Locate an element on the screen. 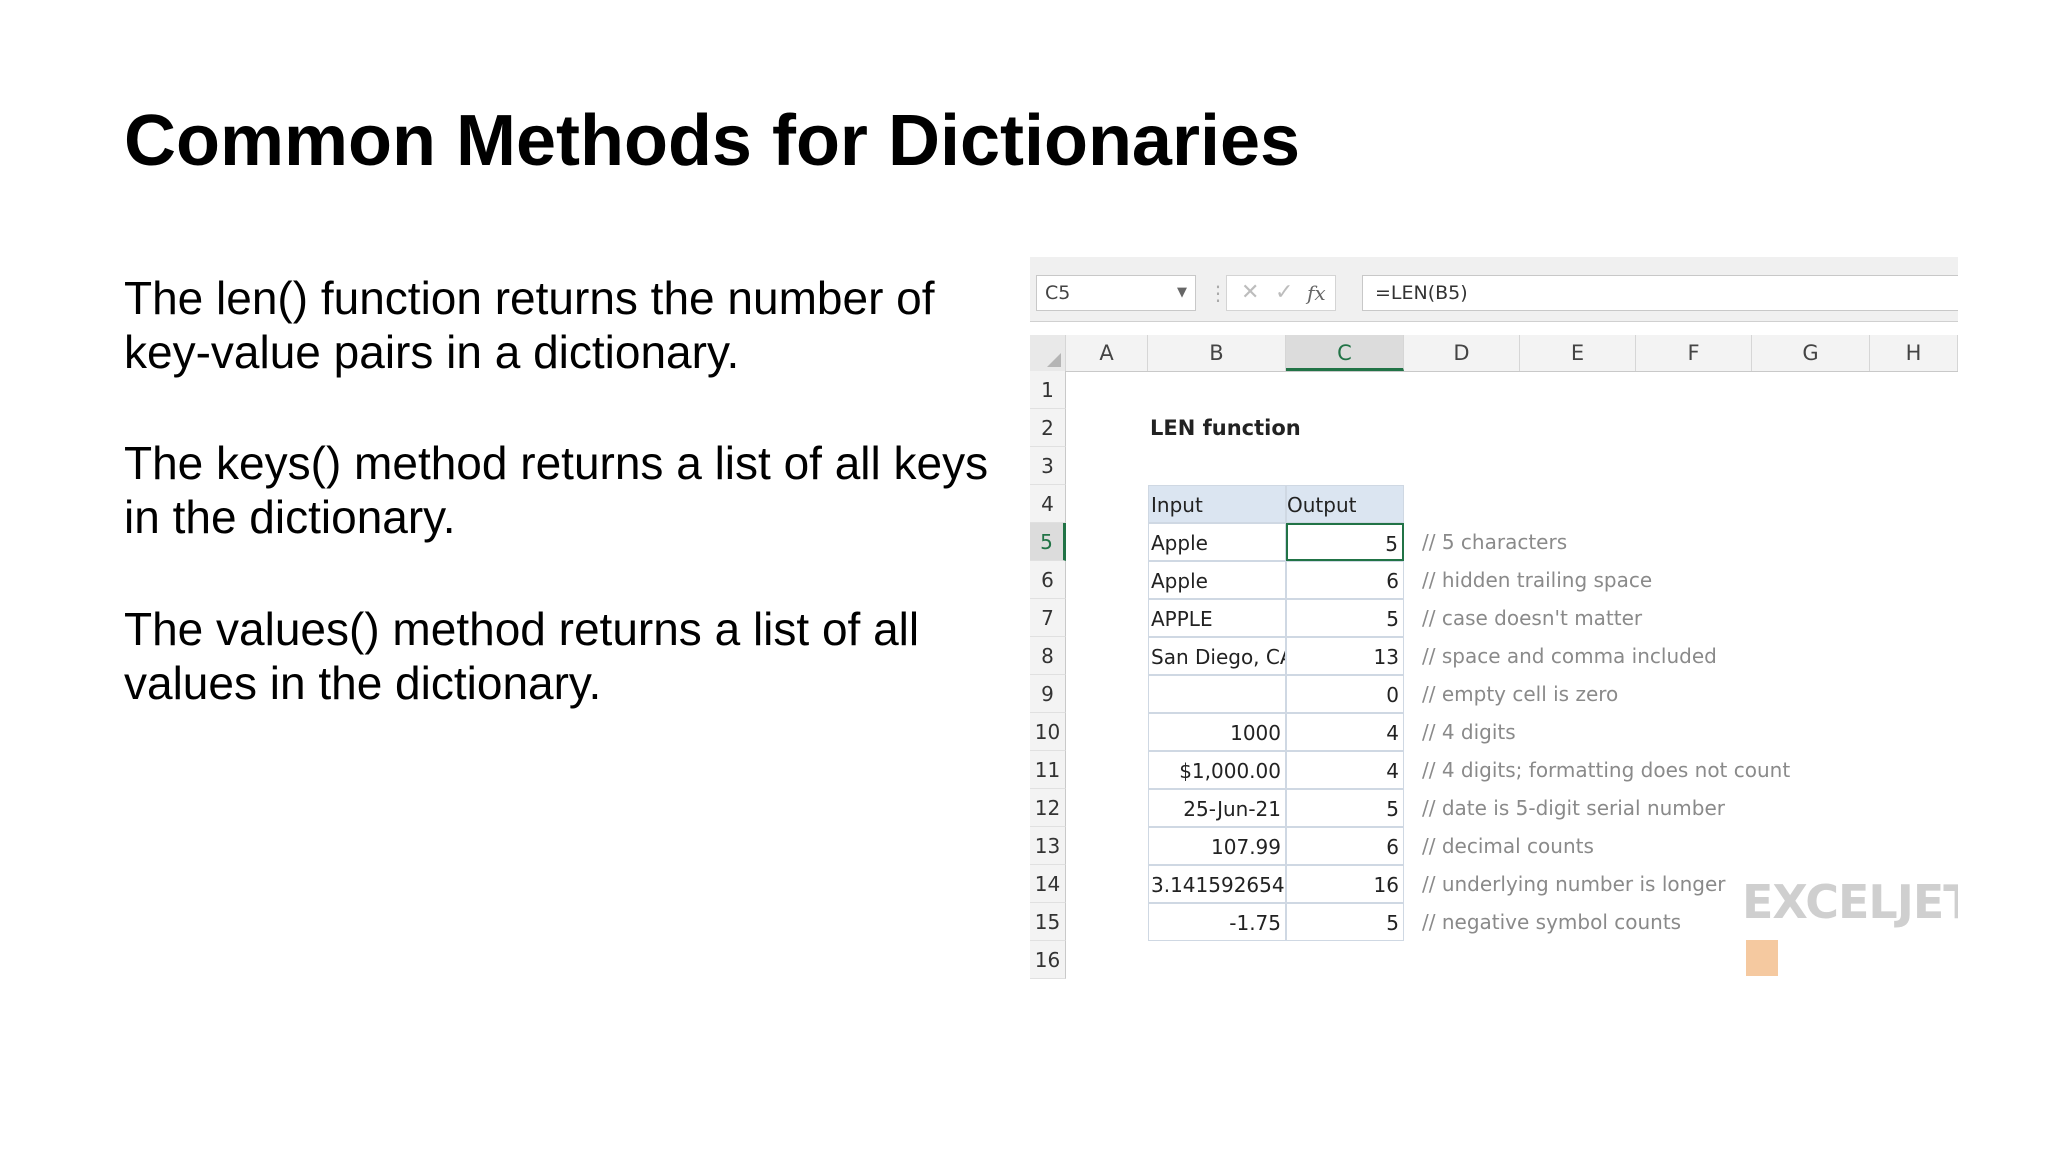 This screenshot has height=1152, width=2048. output-header: Output is located at coordinates (1345, 504).